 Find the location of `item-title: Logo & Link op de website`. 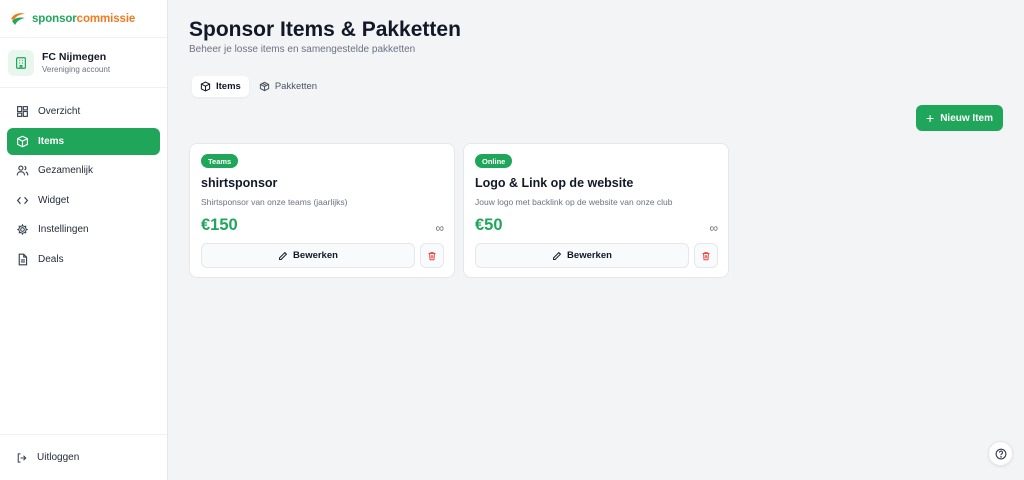

item-title: Logo & Link op de website is located at coordinates (554, 183).